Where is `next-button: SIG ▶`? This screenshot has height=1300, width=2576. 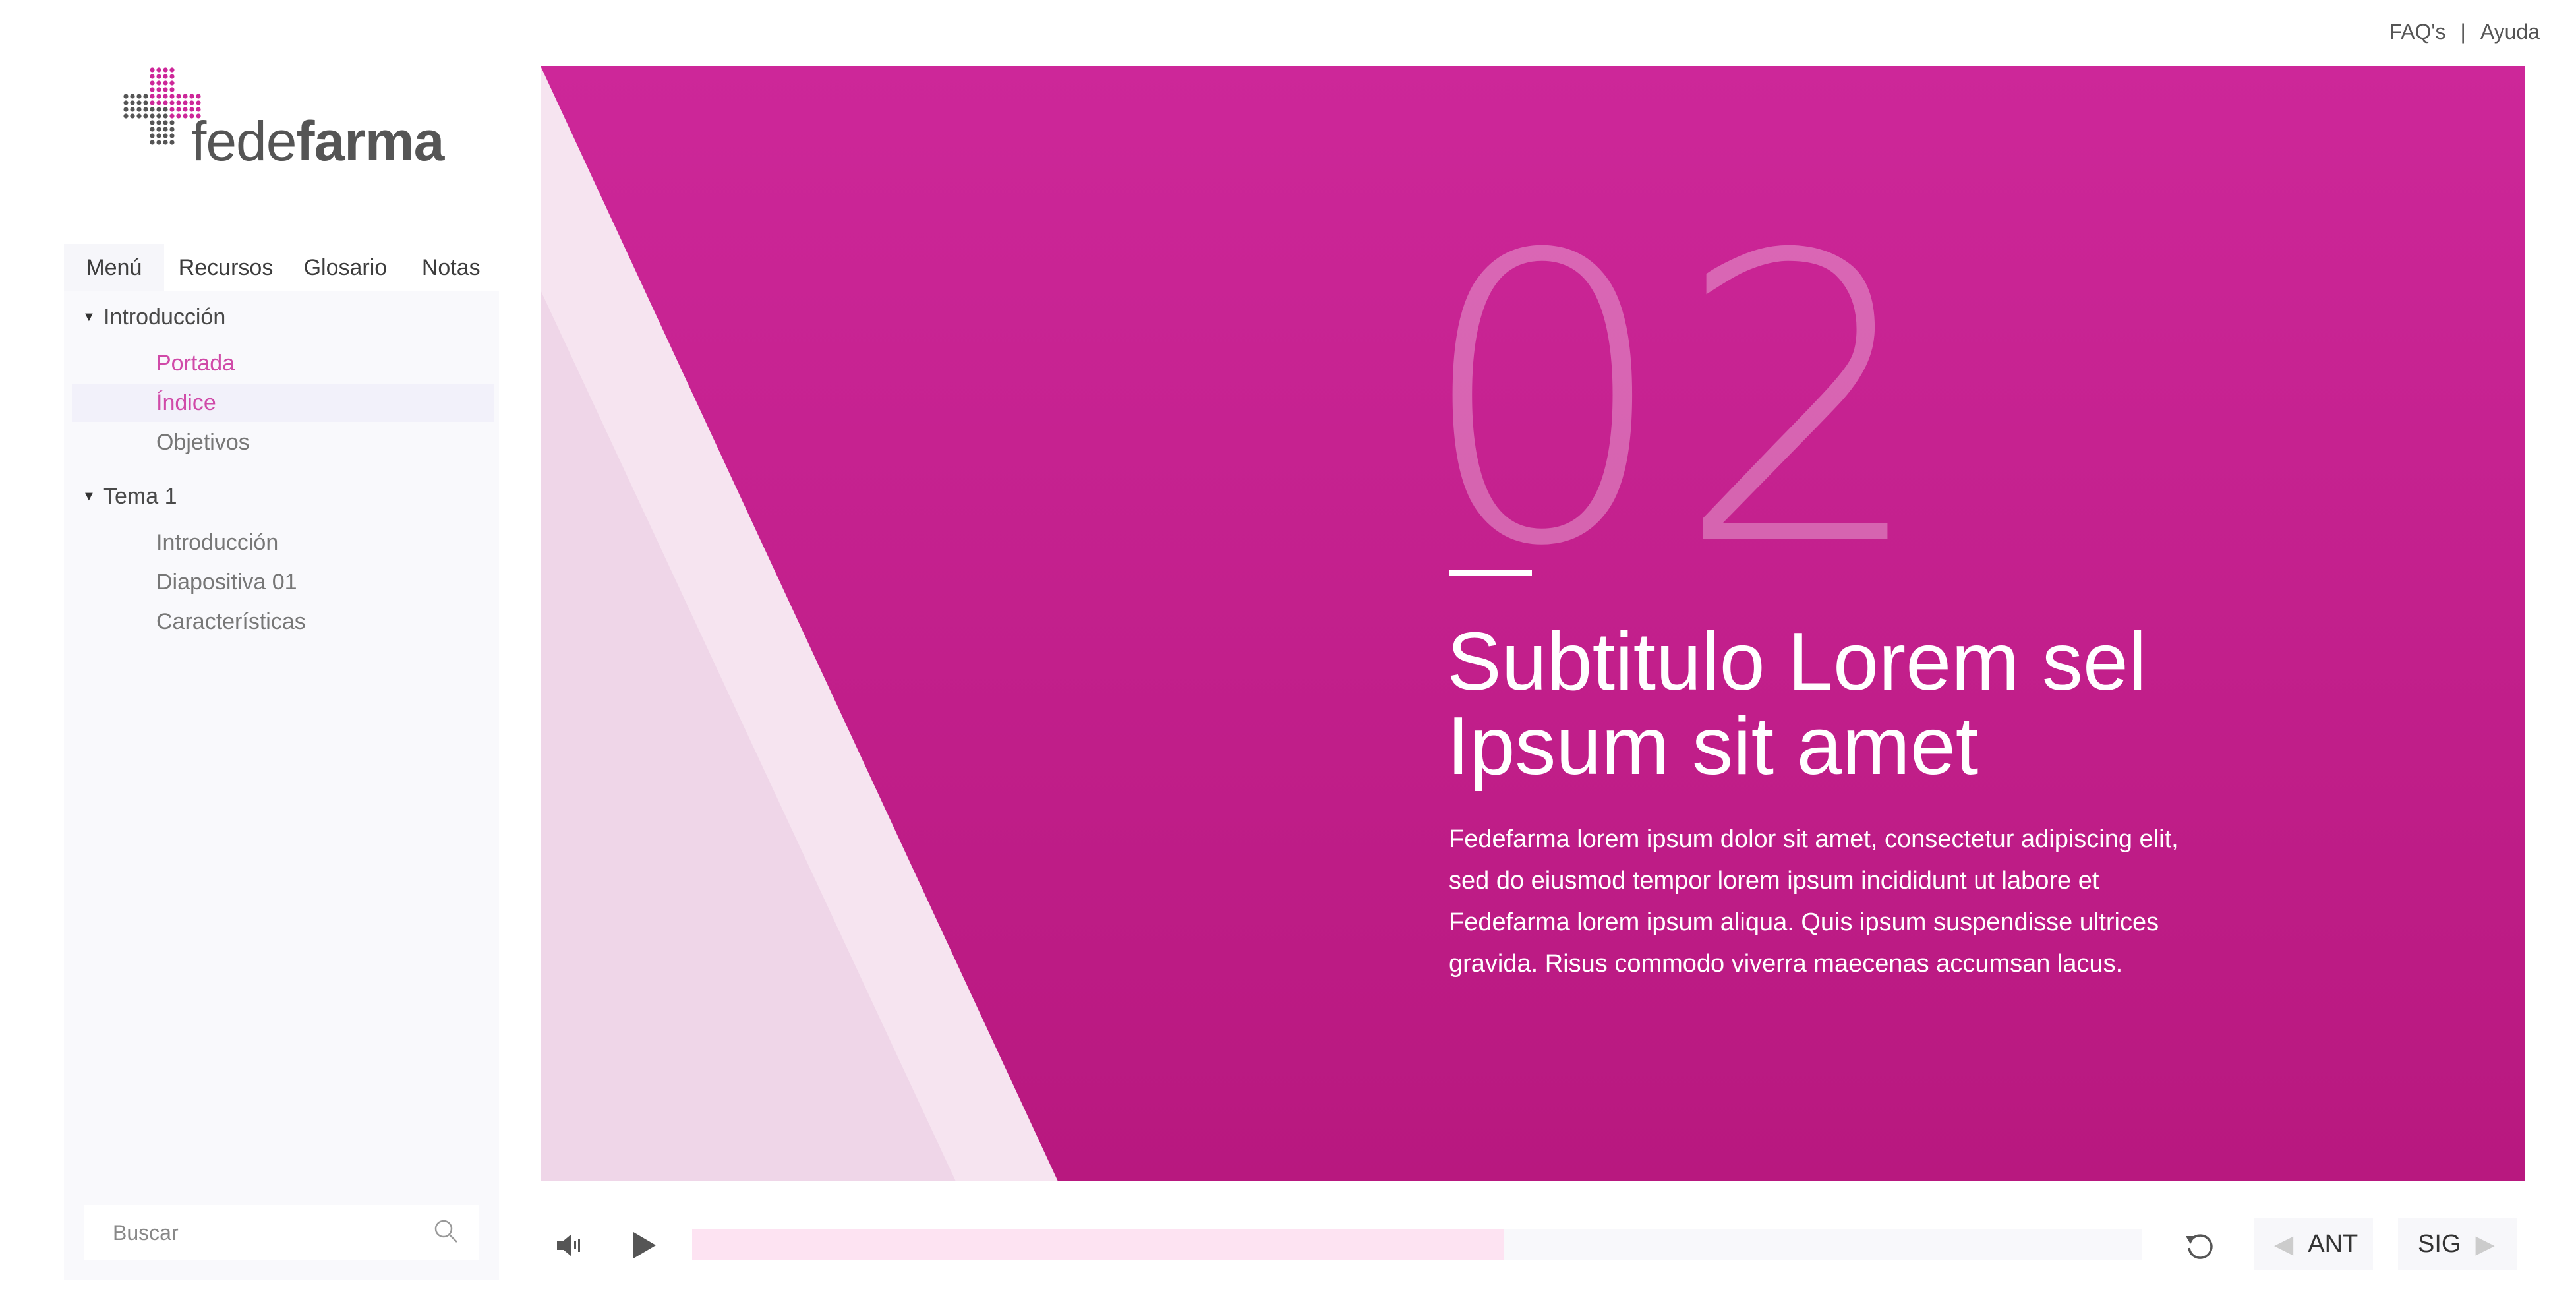 next-button: SIG ▶ is located at coordinates (2458, 1244).